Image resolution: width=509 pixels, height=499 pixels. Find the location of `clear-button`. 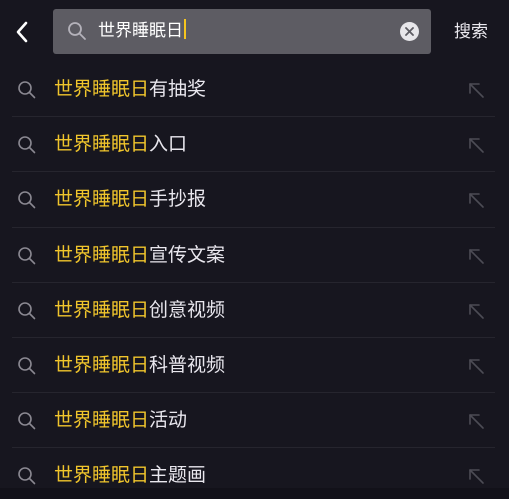

clear-button is located at coordinates (409, 31).